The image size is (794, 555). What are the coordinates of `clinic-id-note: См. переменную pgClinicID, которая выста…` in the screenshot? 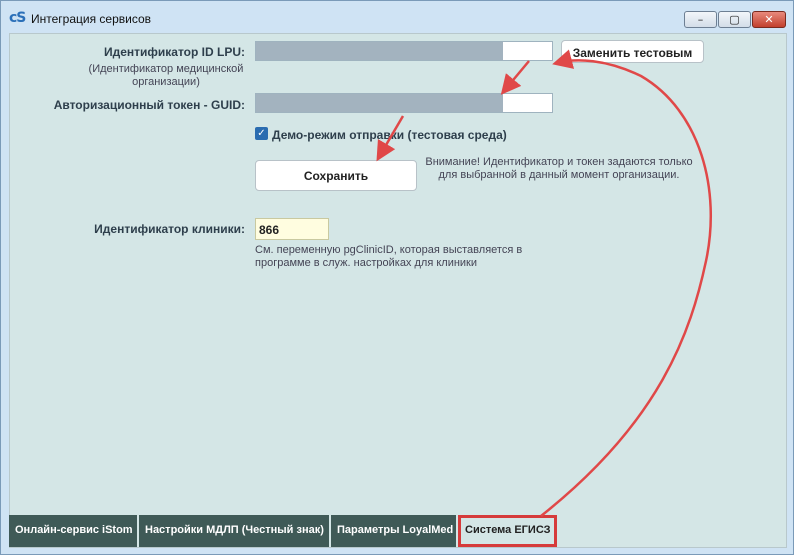 It's located at (389, 256).